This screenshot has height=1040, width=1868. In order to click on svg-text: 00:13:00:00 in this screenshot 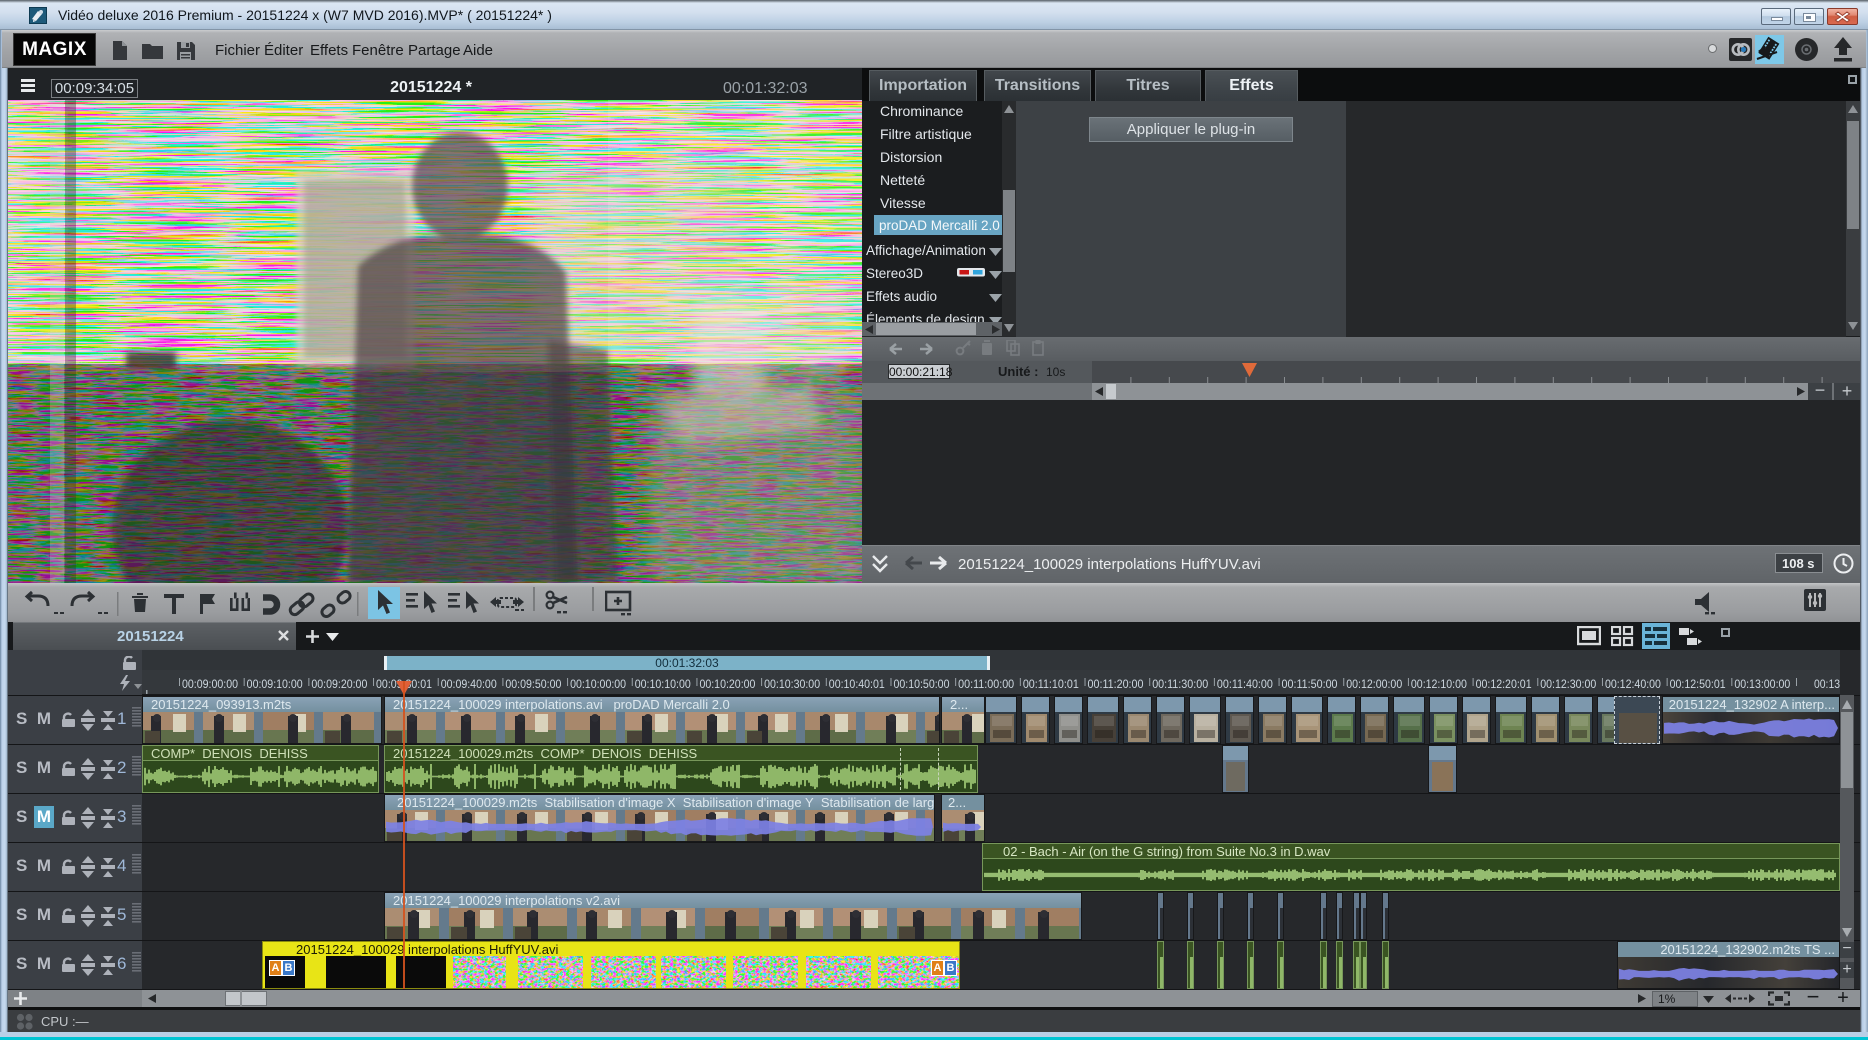, I will do `click(1762, 684)`.